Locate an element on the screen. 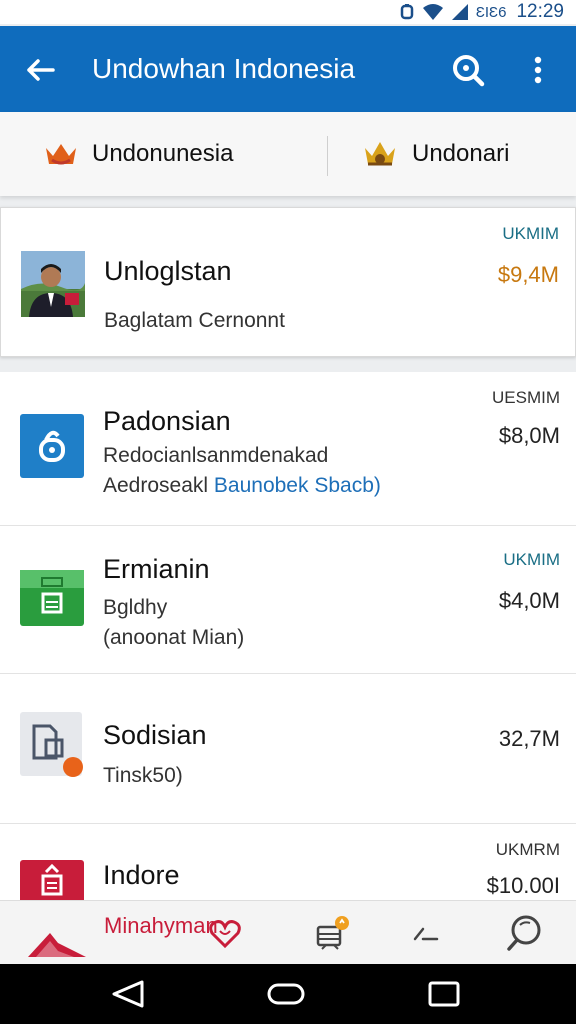 The height and width of the screenshot is (1024, 576). profile-photo is located at coordinates (53, 286).